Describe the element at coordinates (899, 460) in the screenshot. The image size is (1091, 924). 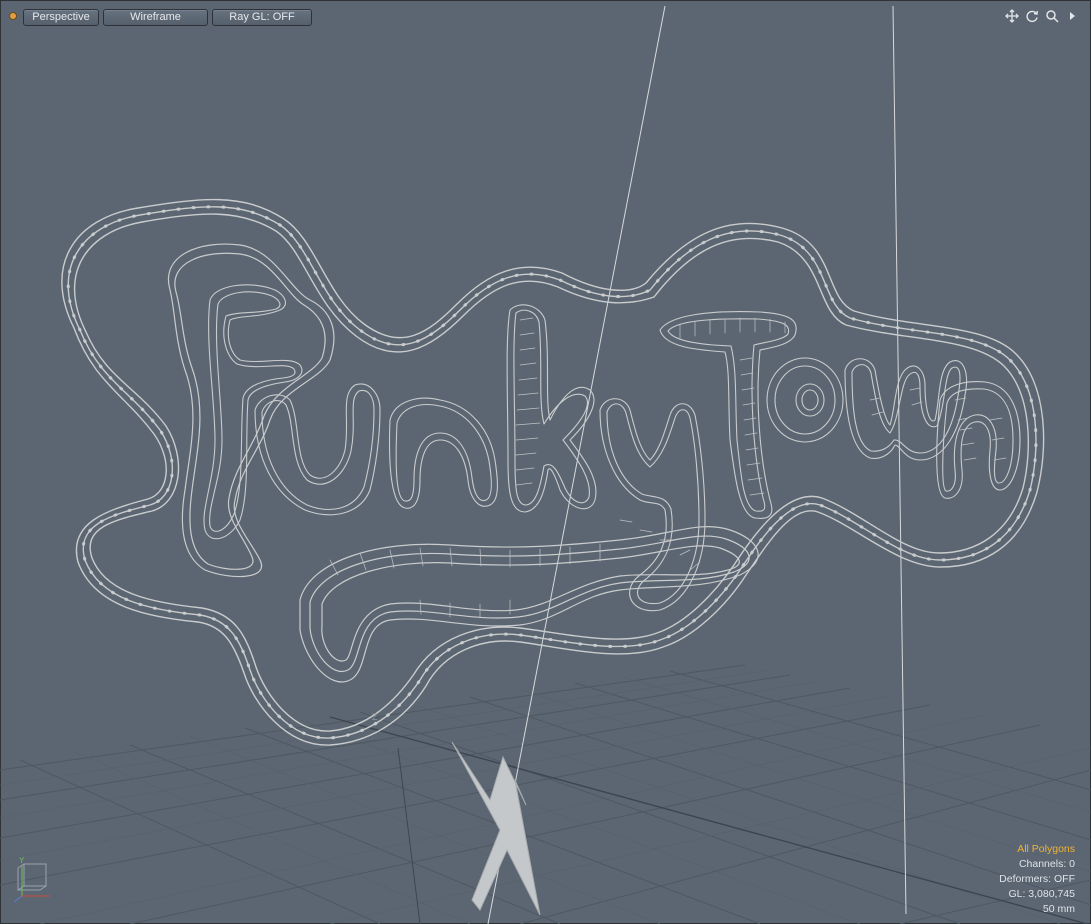
I see `guide-line-right` at that location.